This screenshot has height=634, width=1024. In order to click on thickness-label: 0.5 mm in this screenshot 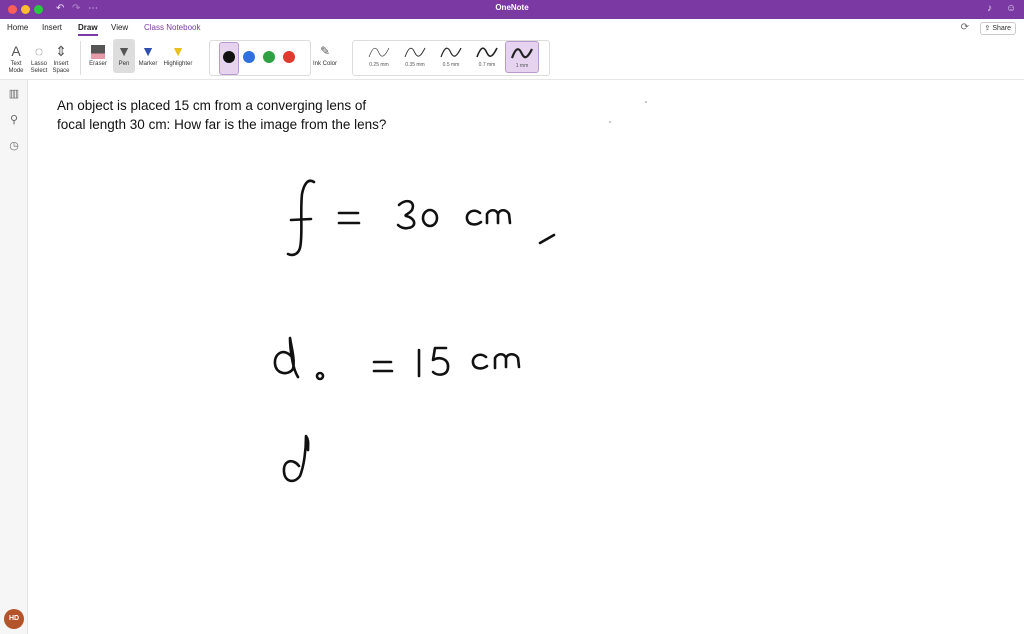, I will do `click(451, 65)`.